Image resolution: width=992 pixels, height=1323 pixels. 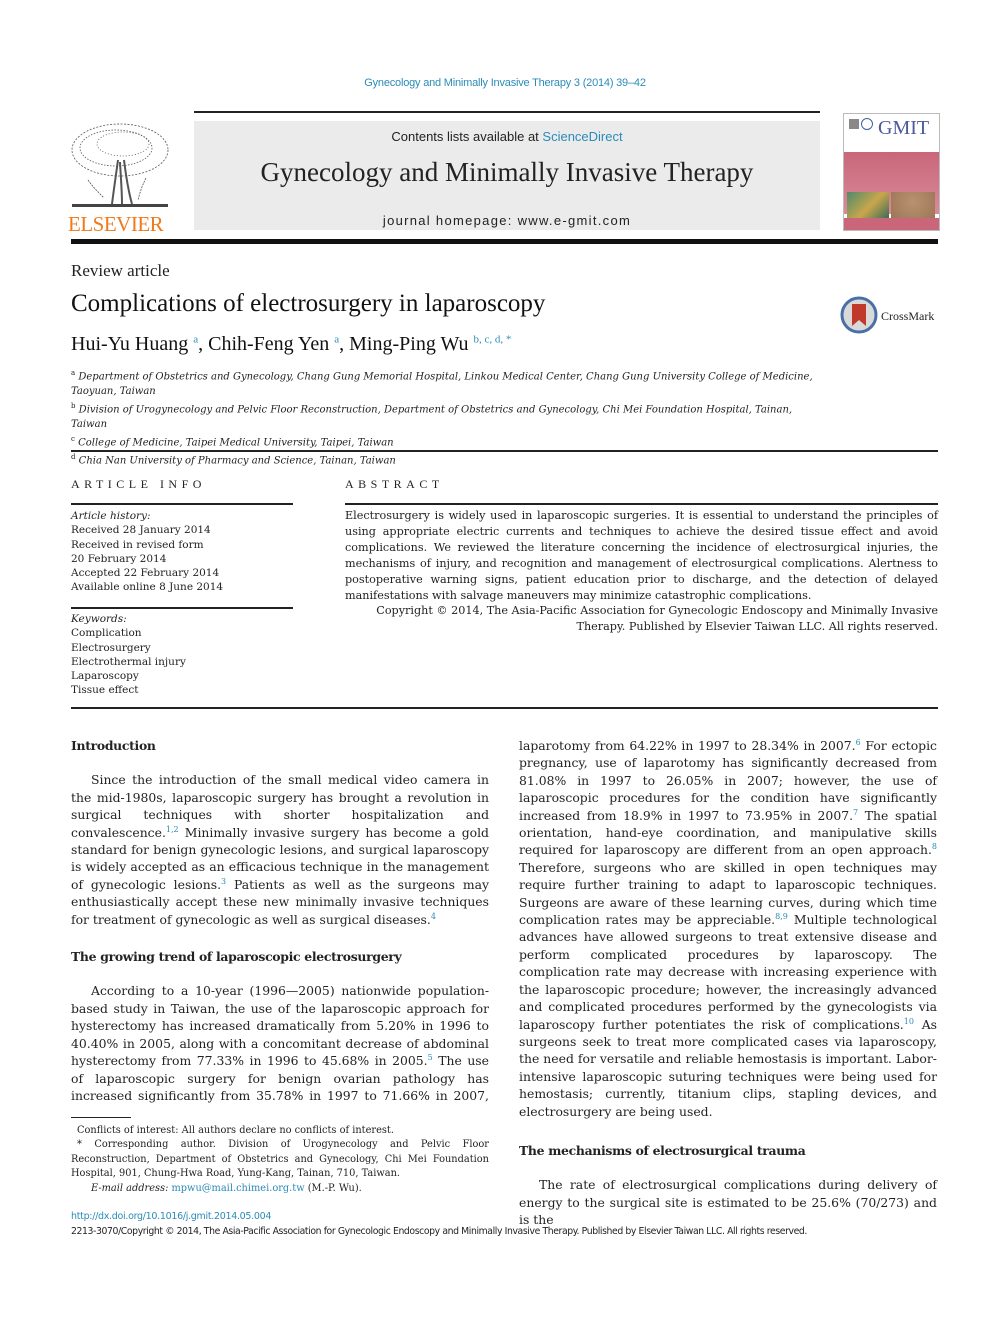 What do you see at coordinates (430, 1057) in the screenshot?
I see `citation-link: 5` at bounding box center [430, 1057].